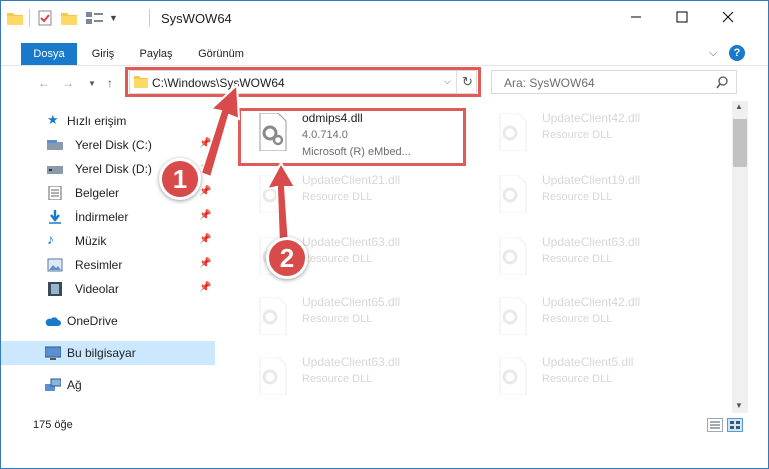  What do you see at coordinates (287, 258) in the screenshot?
I see `callout-step-2: 2` at bounding box center [287, 258].